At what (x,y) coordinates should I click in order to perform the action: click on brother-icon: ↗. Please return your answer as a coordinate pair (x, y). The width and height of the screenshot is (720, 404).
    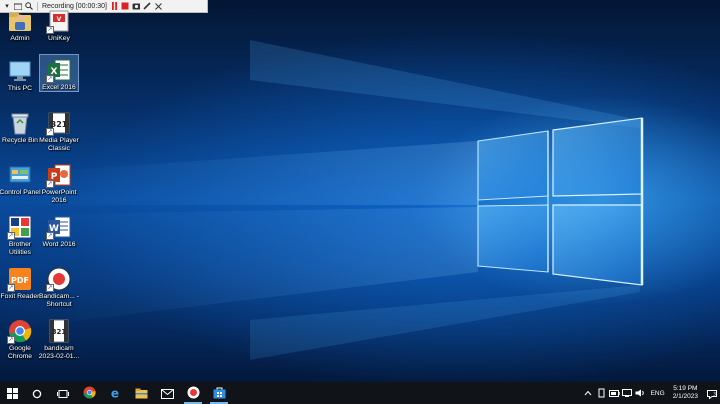
    Looking at the image, I should click on (20, 227).